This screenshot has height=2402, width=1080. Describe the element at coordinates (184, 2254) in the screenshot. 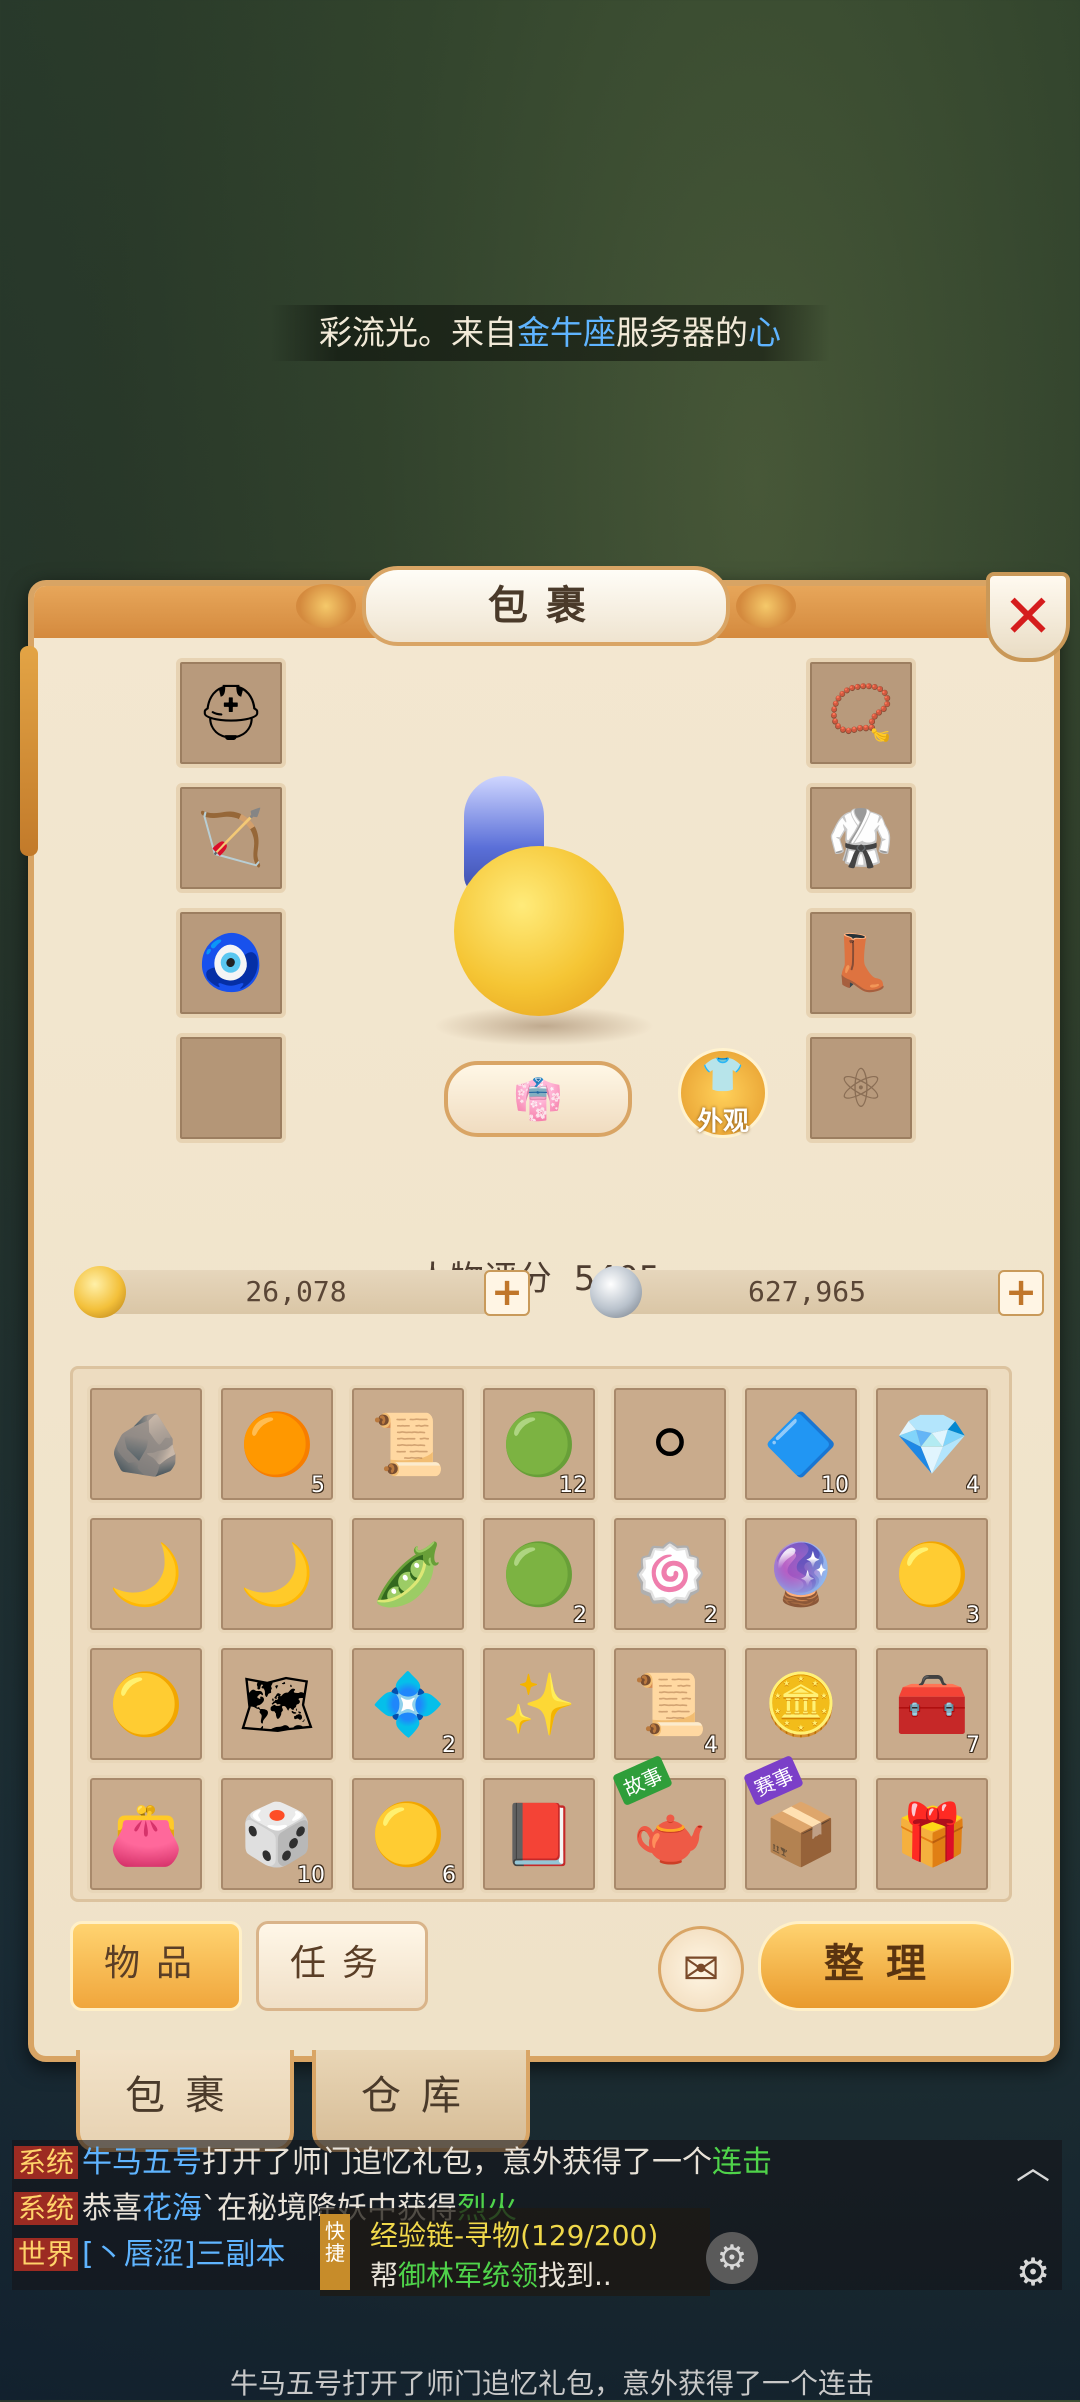

I see `chat-text: [丶唇涩]三副本` at that location.